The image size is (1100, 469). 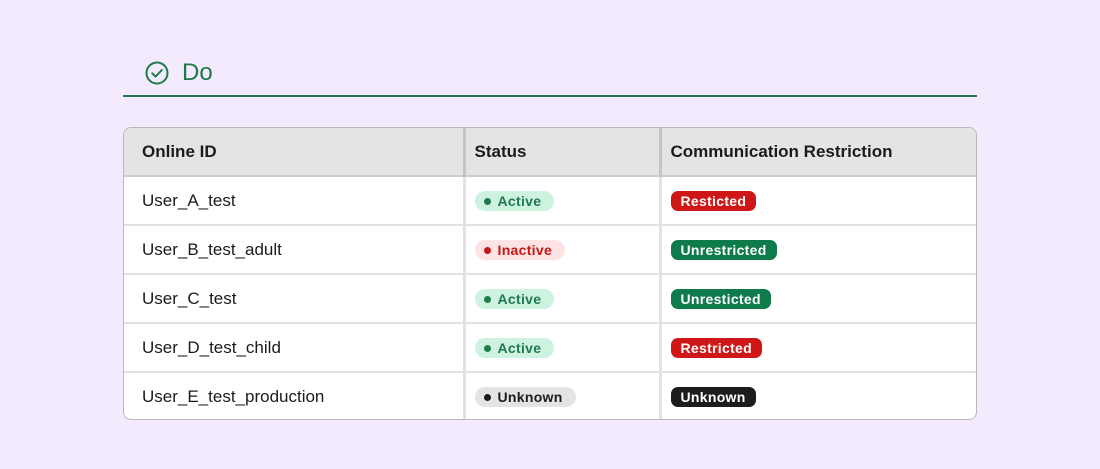 I want to click on status-cell: Unknown, so click(x=561, y=395).